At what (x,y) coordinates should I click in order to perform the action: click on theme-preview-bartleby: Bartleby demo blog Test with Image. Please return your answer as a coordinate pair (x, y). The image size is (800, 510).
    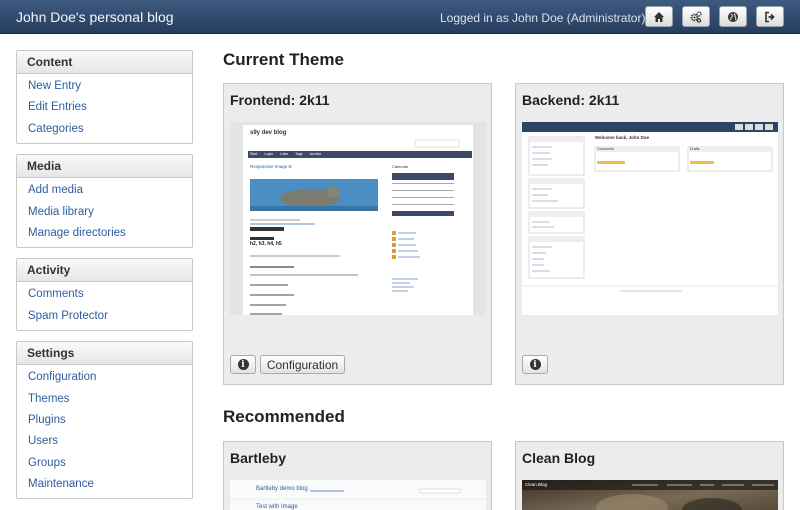
    Looking at the image, I should click on (358, 495).